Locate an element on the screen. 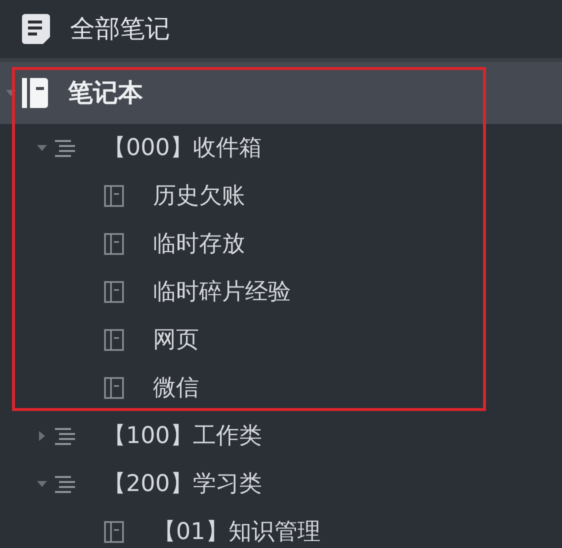 Image resolution: width=562 pixels, height=548 pixels. note-icon is located at coordinates (36, 29).